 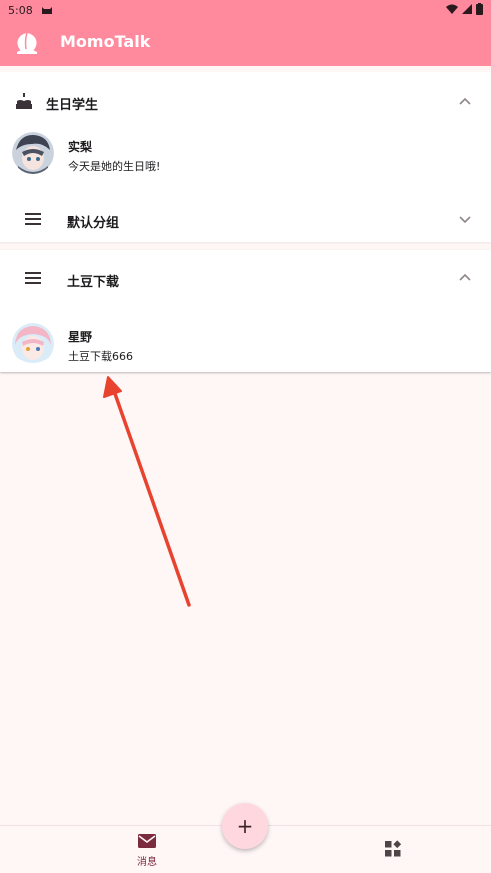 What do you see at coordinates (245, 43) in the screenshot?
I see `app-bar: MomoTalk` at bounding box center [245, 43].